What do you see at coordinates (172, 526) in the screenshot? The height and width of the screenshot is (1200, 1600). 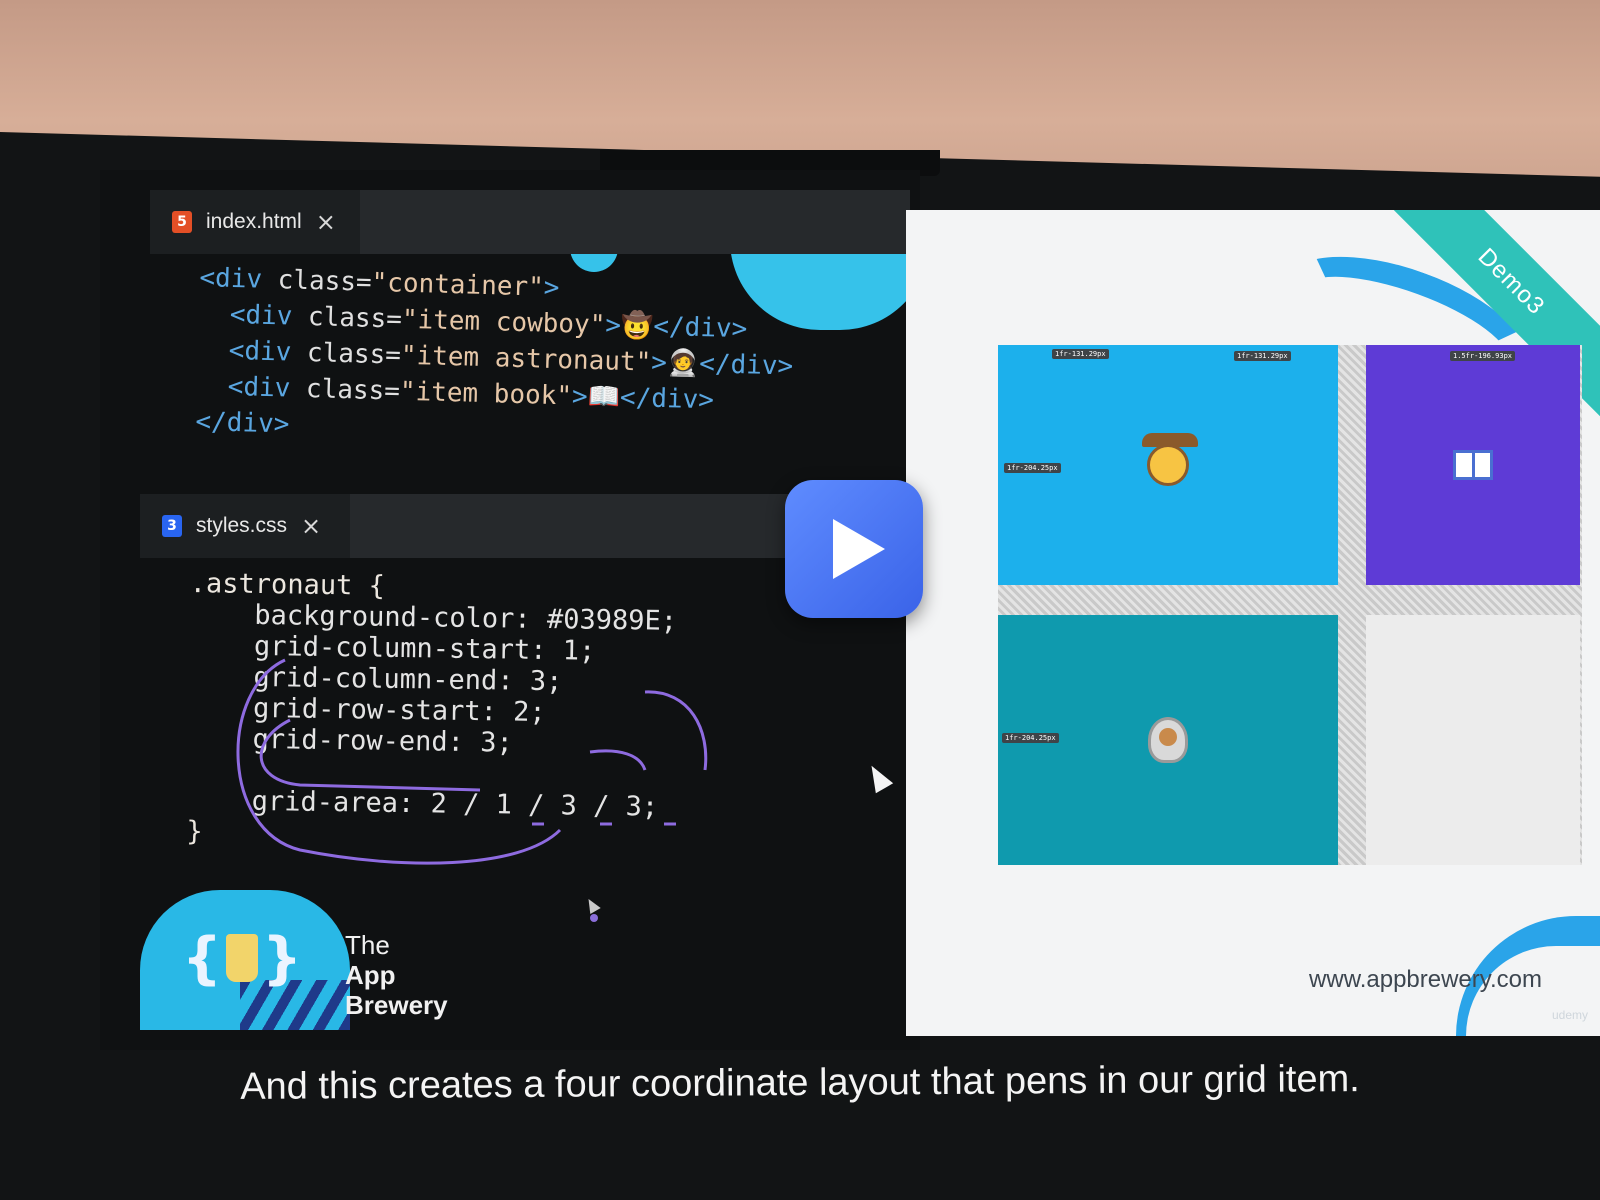 I see `css3-icon: 3` at bounding box center [172, 526].